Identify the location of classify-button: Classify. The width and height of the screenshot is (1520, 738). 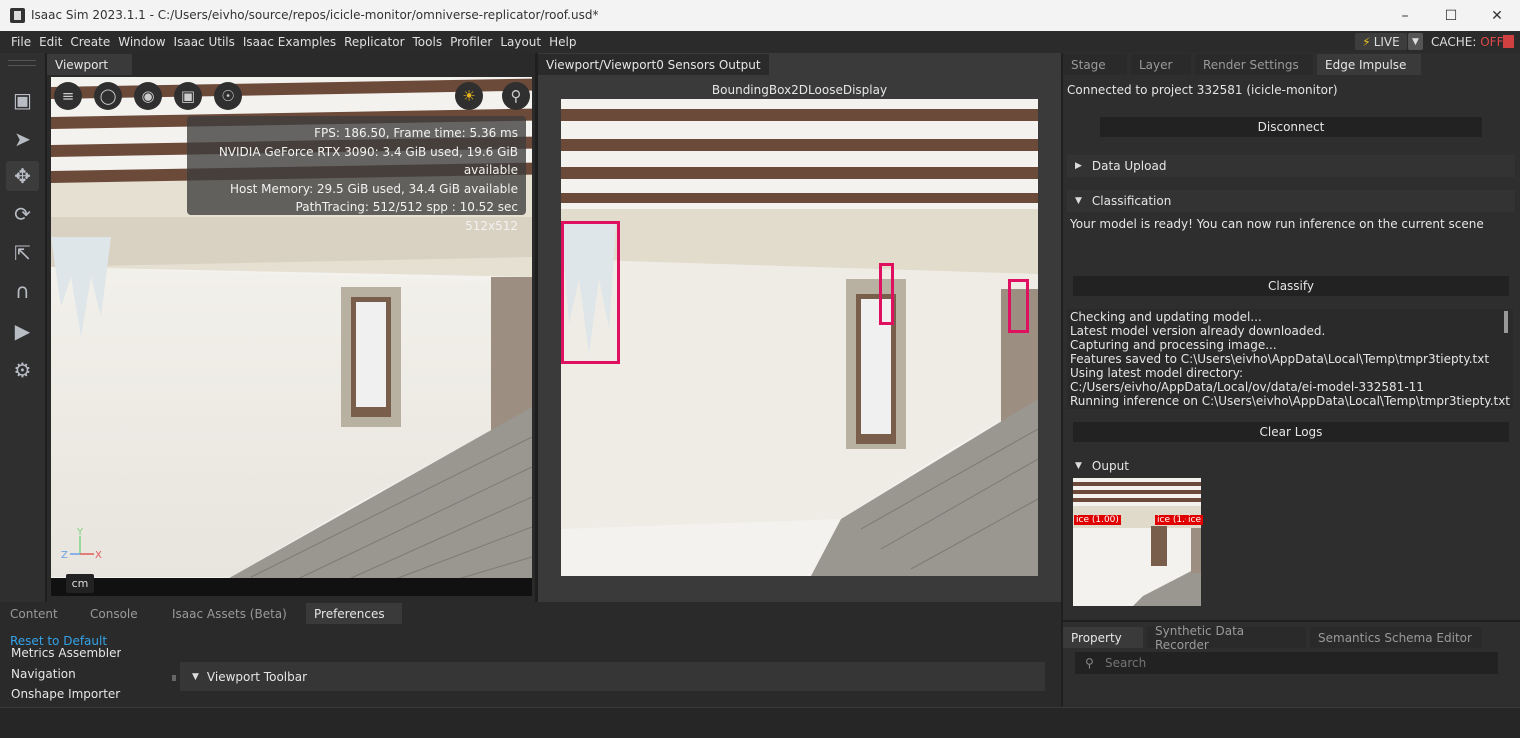
(1291, 286).